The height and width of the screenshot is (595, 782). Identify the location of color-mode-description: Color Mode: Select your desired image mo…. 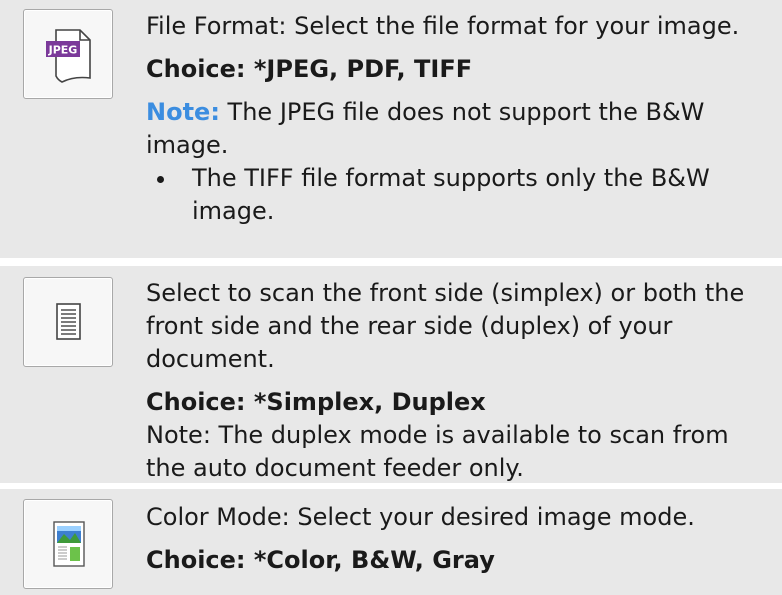
(456, 539).